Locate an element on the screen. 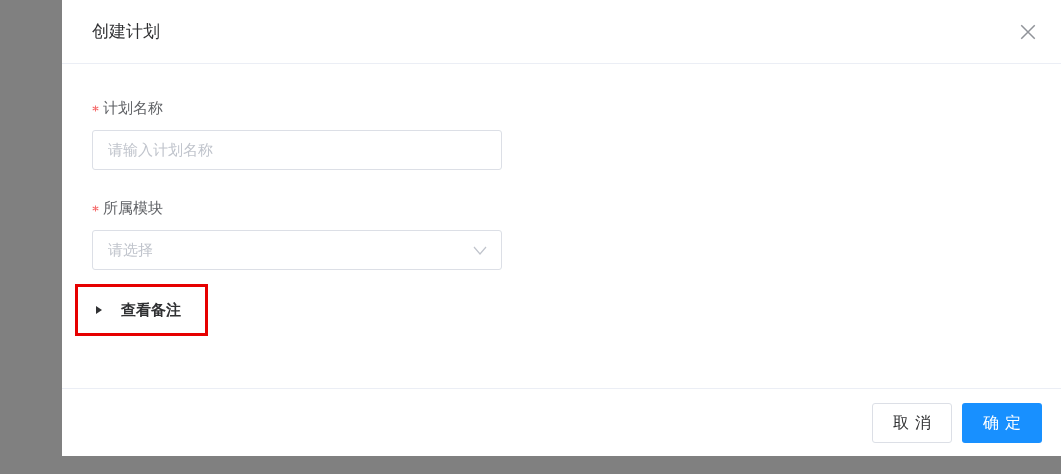 This screenshot has width=1061, height=474. field-label: 所属模块 is located at coordinates (133, 208).